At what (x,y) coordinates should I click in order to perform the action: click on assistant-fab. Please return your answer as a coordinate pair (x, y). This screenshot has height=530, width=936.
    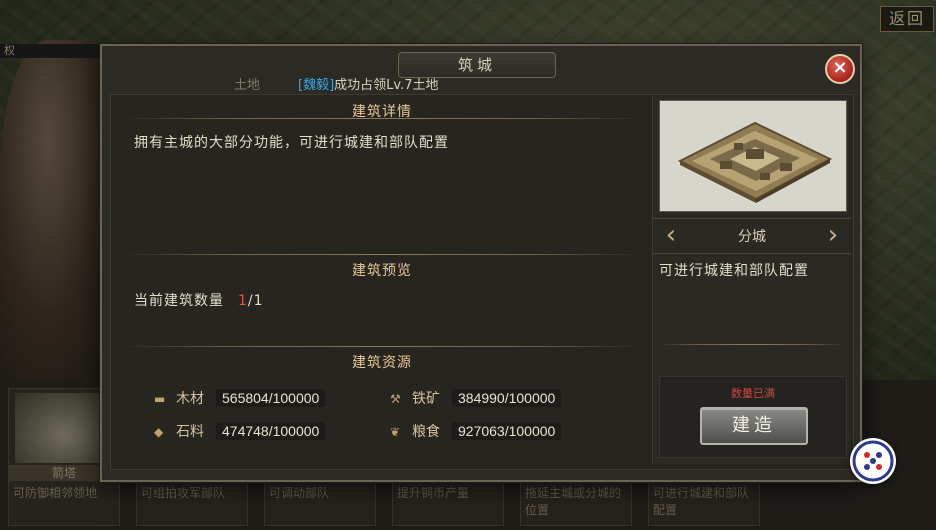
    Looking at the image, I should click on (873, 461).